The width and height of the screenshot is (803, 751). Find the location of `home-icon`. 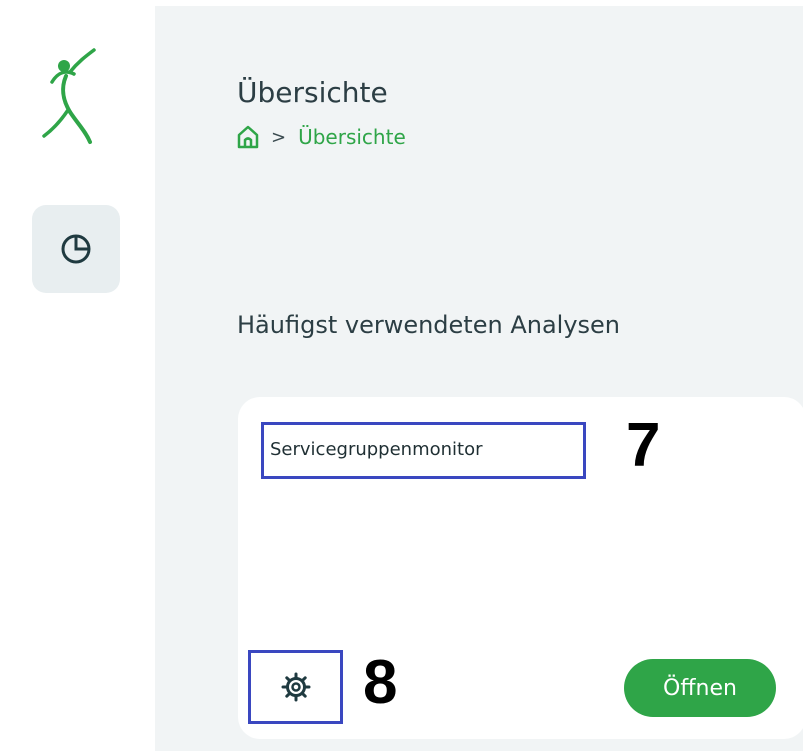

home-icon is located at coordinates (248, 137).